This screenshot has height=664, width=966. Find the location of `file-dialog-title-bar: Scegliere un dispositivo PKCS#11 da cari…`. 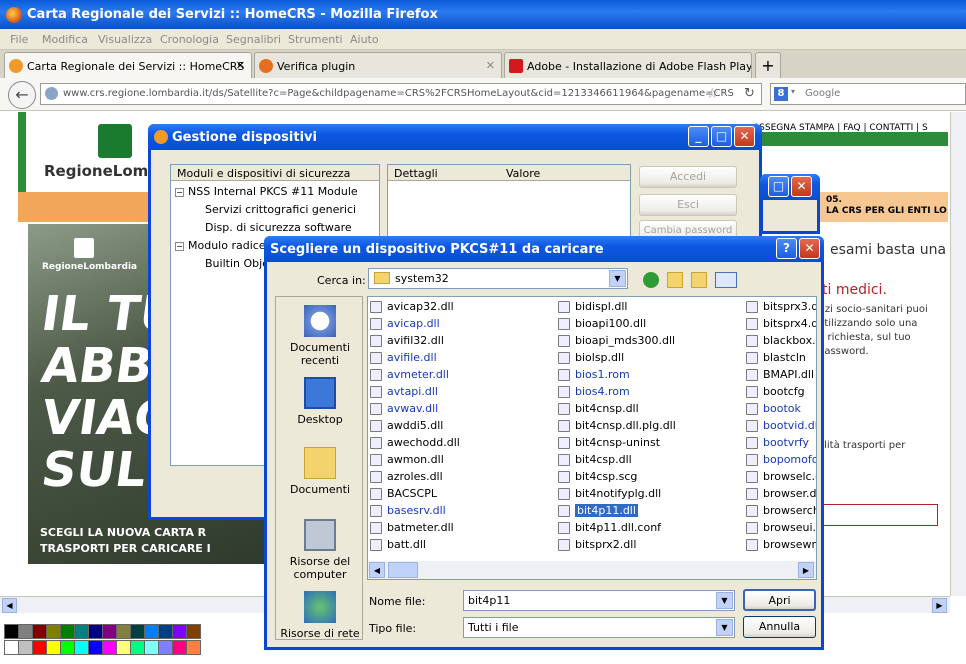

file-dialog-title-bar: Scegliere un dispositivo PKCS#11 da cari… is located at coordinates (544, 249).